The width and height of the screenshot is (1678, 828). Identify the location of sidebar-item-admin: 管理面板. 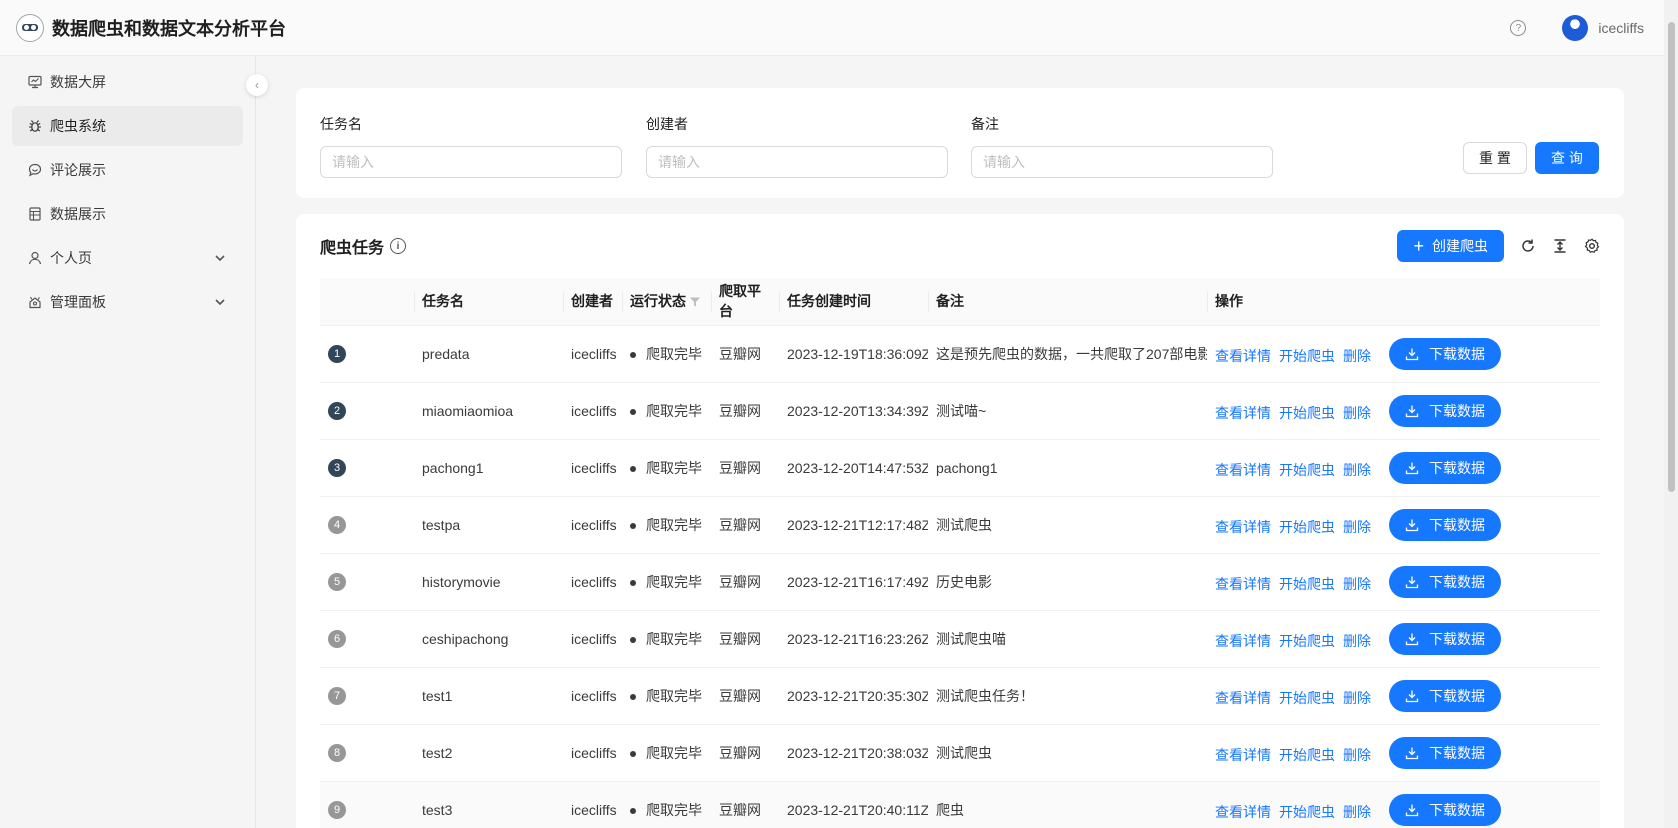
(127, 302).